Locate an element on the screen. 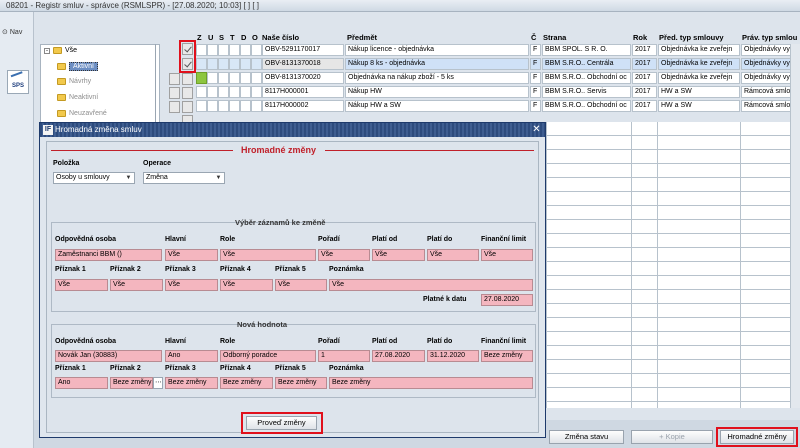  cell-predmet: Nákup 8 ks - objednávka is located at coordinates (437, 64).